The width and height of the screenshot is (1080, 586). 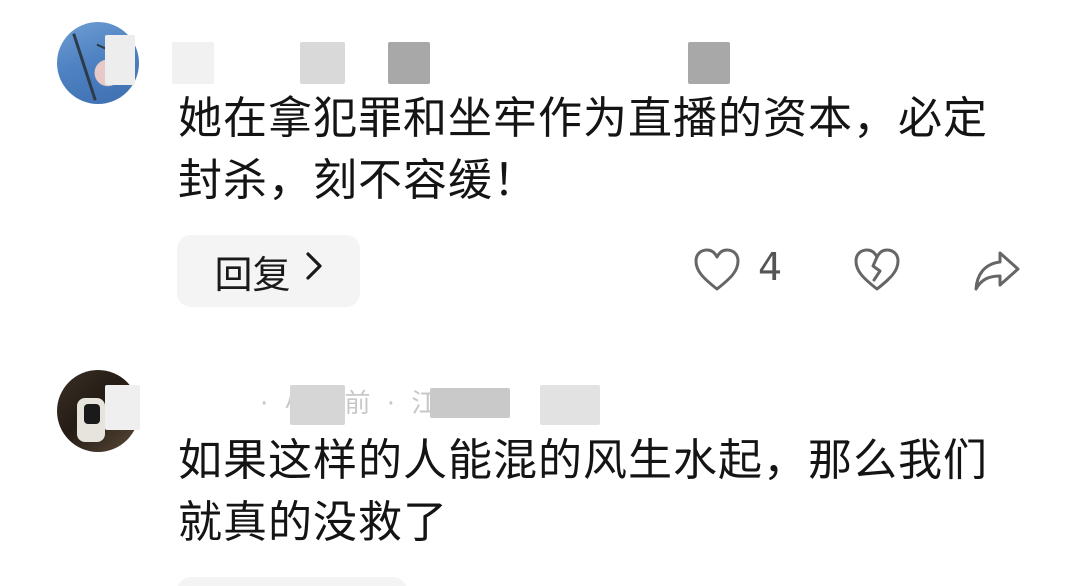 I want to click on reply-button, so click(x=292, y=581).